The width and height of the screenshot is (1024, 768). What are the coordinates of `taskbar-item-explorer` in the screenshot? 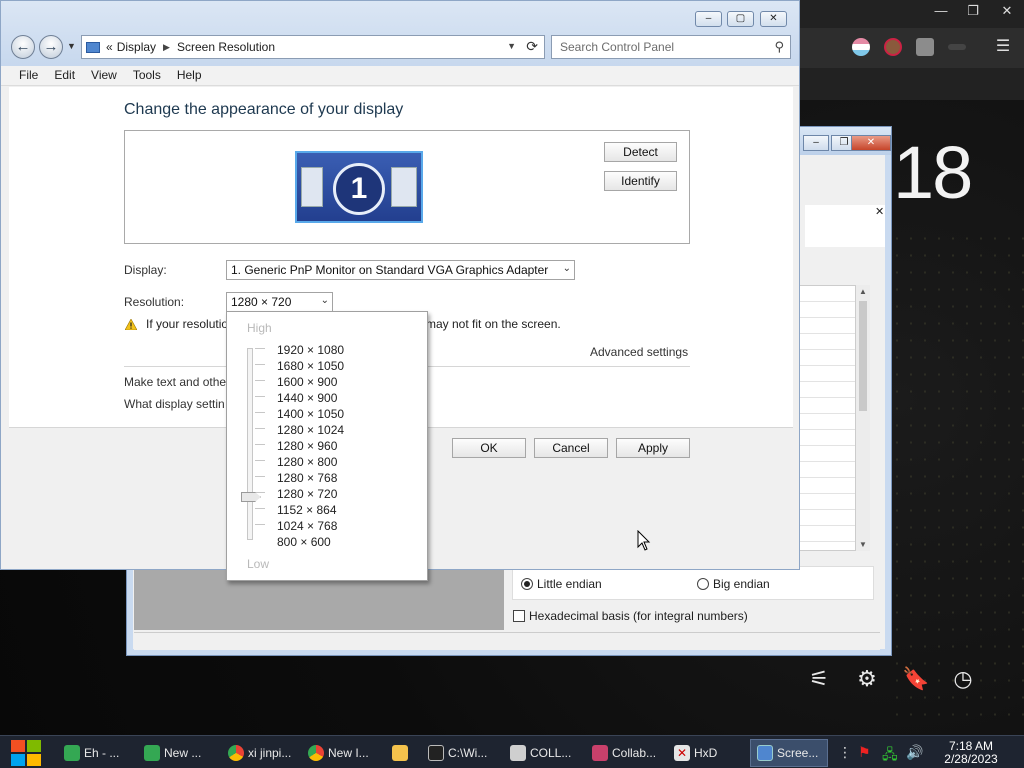 It's located at (403, 753).